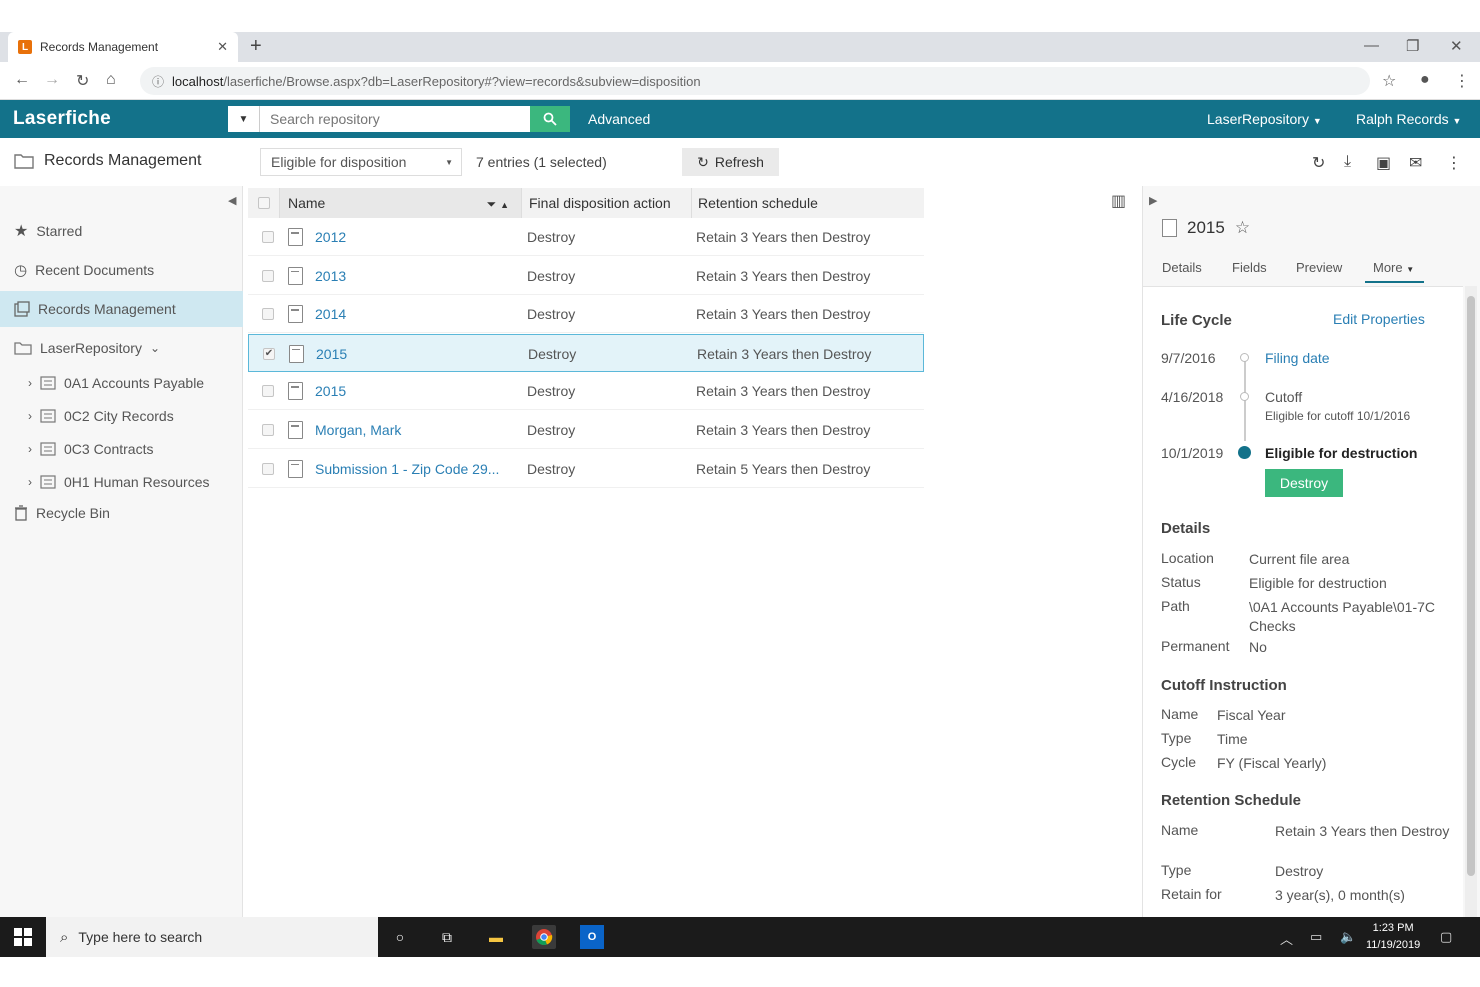  I want to click on sidebar-item-recycle-bin: Recycle Bin, so click(121, 513).